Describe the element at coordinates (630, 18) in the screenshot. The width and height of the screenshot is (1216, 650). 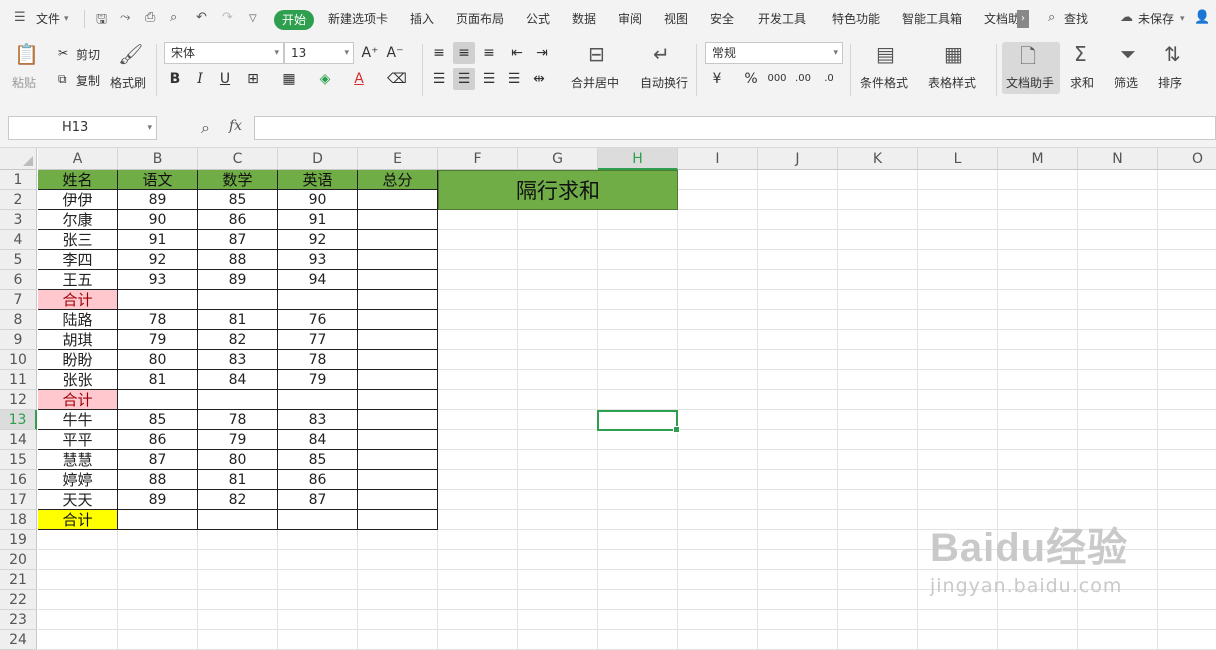
I see `tab-review: 审阅` at that location.